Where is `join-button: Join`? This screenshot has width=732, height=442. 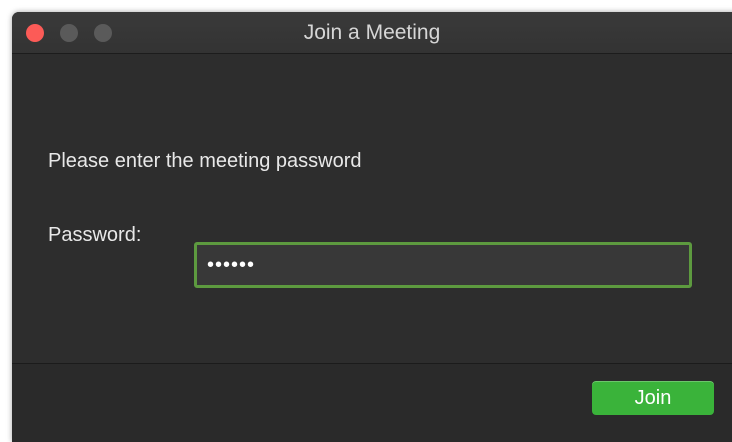 join-button: Join is located at coordinates (653, 398).